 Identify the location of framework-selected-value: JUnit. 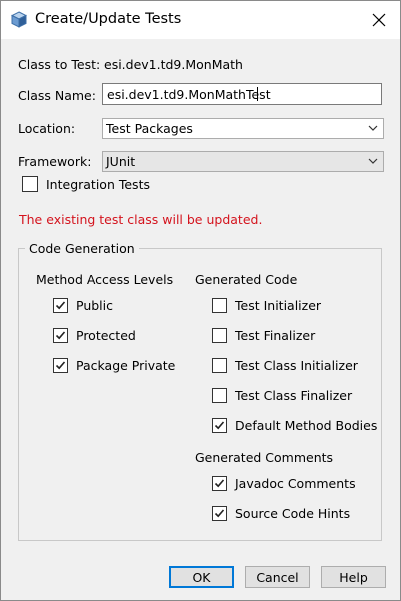
(121, 161).